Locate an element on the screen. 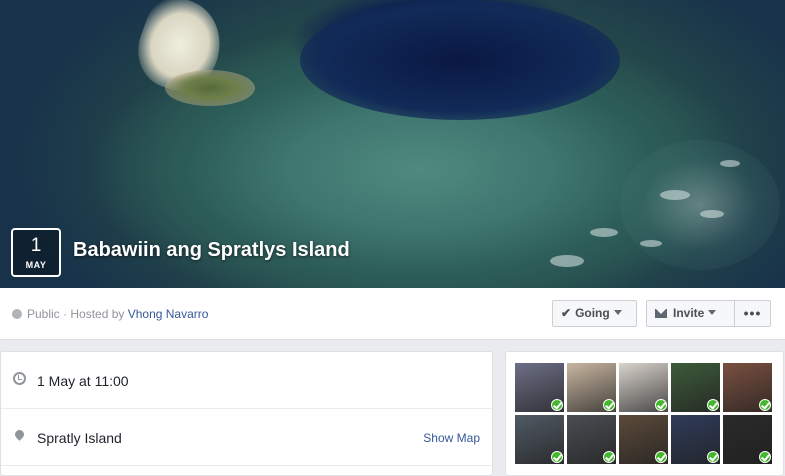  host-info: Public · Hosted by Vhong Navarro is located at coordinates (110, 314).